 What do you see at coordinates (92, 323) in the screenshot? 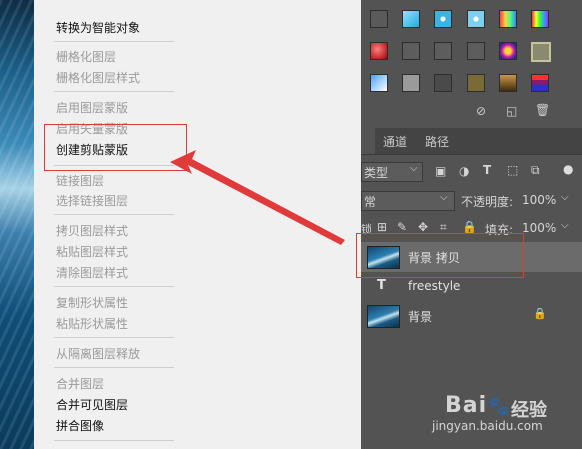
I see `menu-item-paste-shape-attributes: 粘贴形状属性` at bounding box center [92, 323].